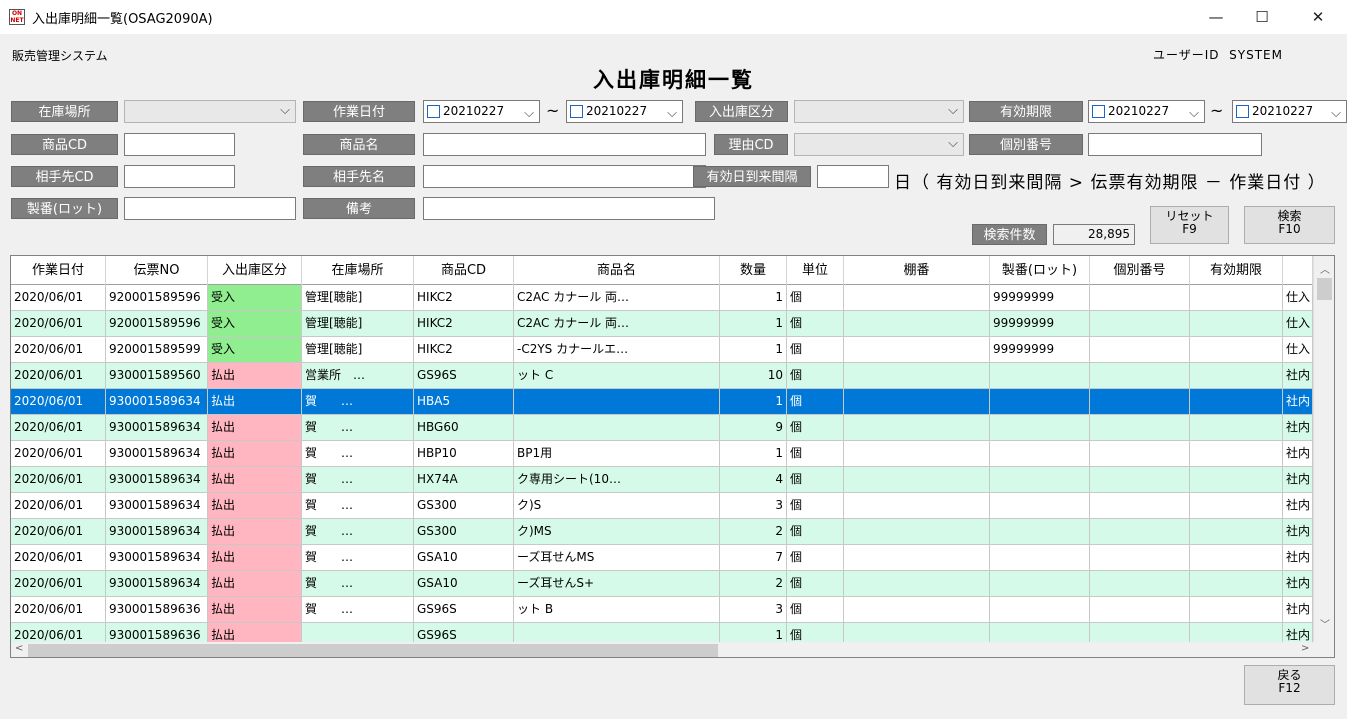 The height and width of the screenshot is (719, 1347). What do you see at coordinates (617, 558) in the screenshot?
I see `table-cell-name: ーズ耳せんMS` at bounding box center [617, 558].